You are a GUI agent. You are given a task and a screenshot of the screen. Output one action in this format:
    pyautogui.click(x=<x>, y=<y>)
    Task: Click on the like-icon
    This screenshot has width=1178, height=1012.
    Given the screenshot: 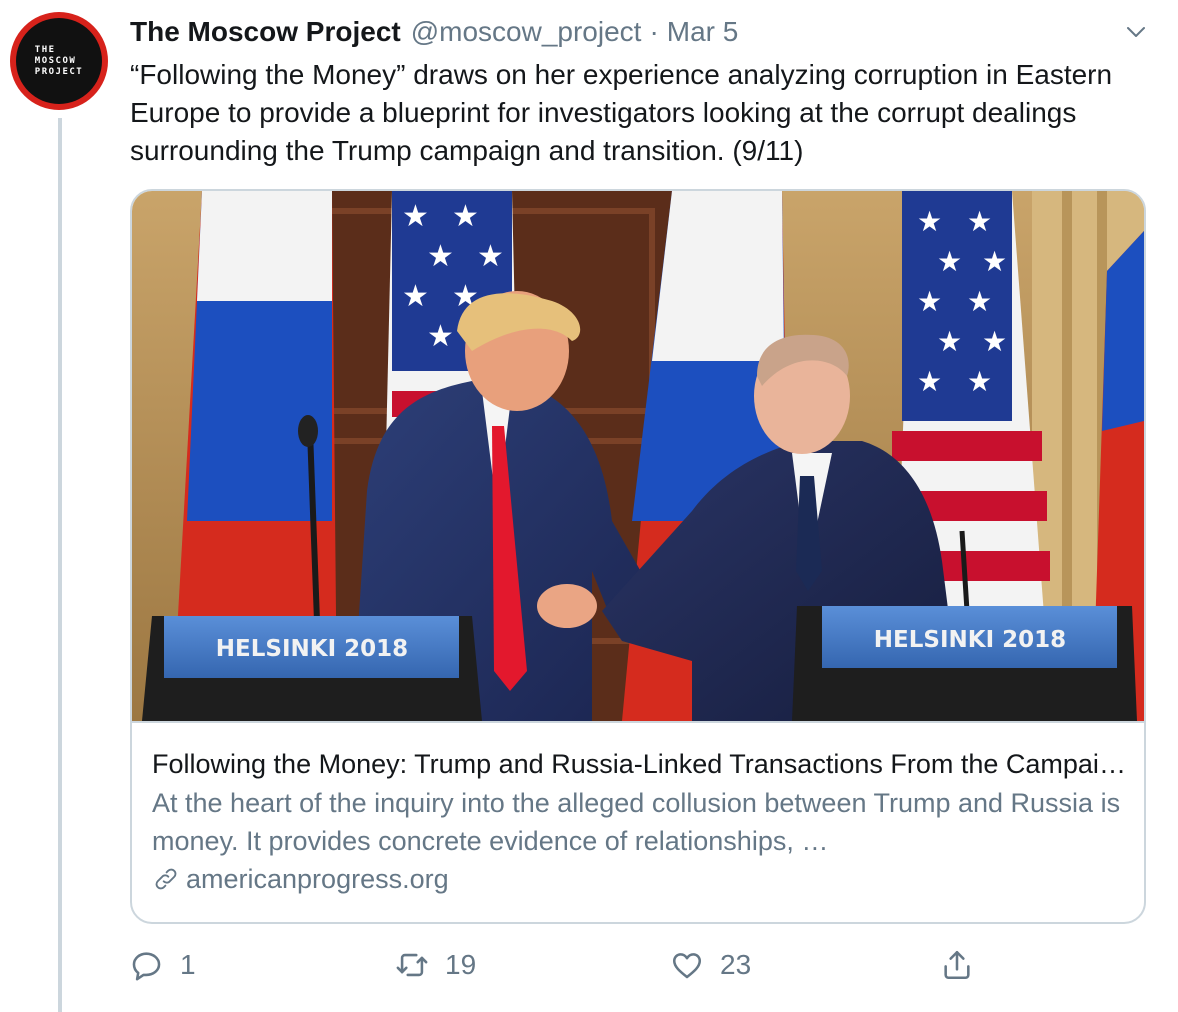 What is the action you would take?
    pyautogui.click(x=687, y=966)
    